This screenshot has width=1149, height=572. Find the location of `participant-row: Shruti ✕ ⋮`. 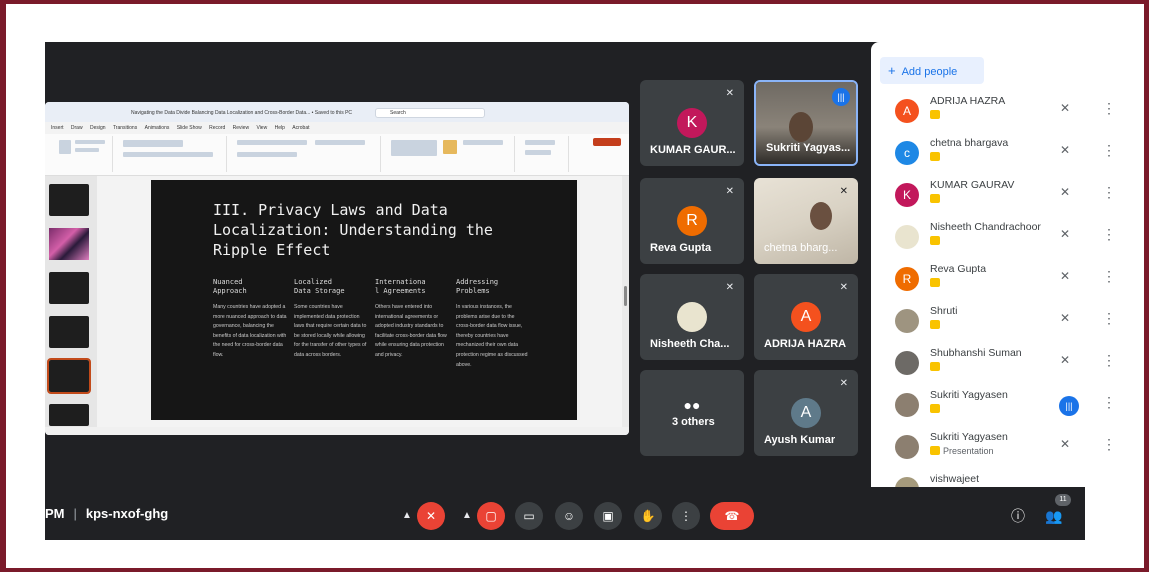

participant-row: Shruti ✕ ⋮ is located at coordinates (994, 321).